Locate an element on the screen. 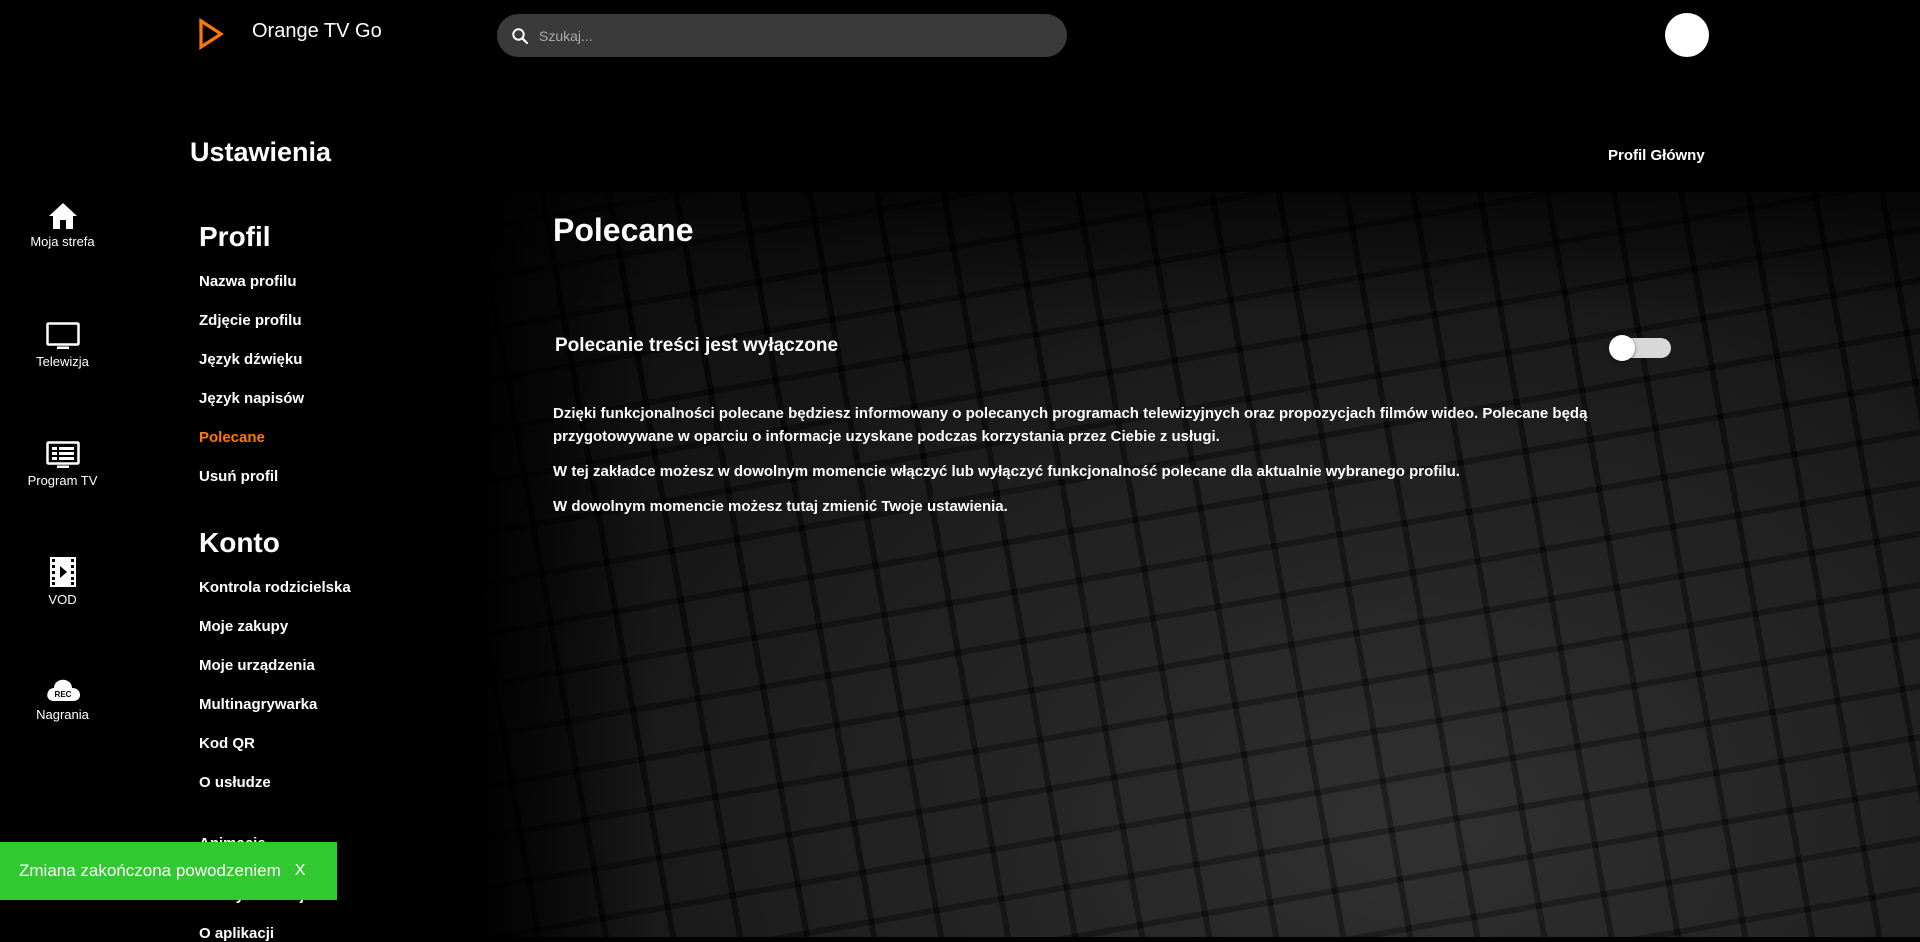 This screenshot has width=1920, height=942. search-bar is located at coordinates (782, 35).